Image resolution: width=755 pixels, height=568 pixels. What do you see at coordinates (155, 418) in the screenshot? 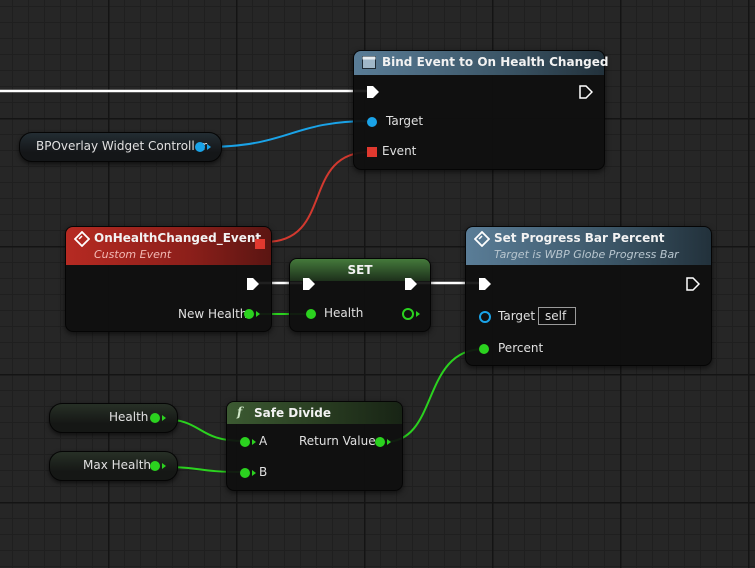
I see `health-out-pin-icon` at bounding box center [155, 418].